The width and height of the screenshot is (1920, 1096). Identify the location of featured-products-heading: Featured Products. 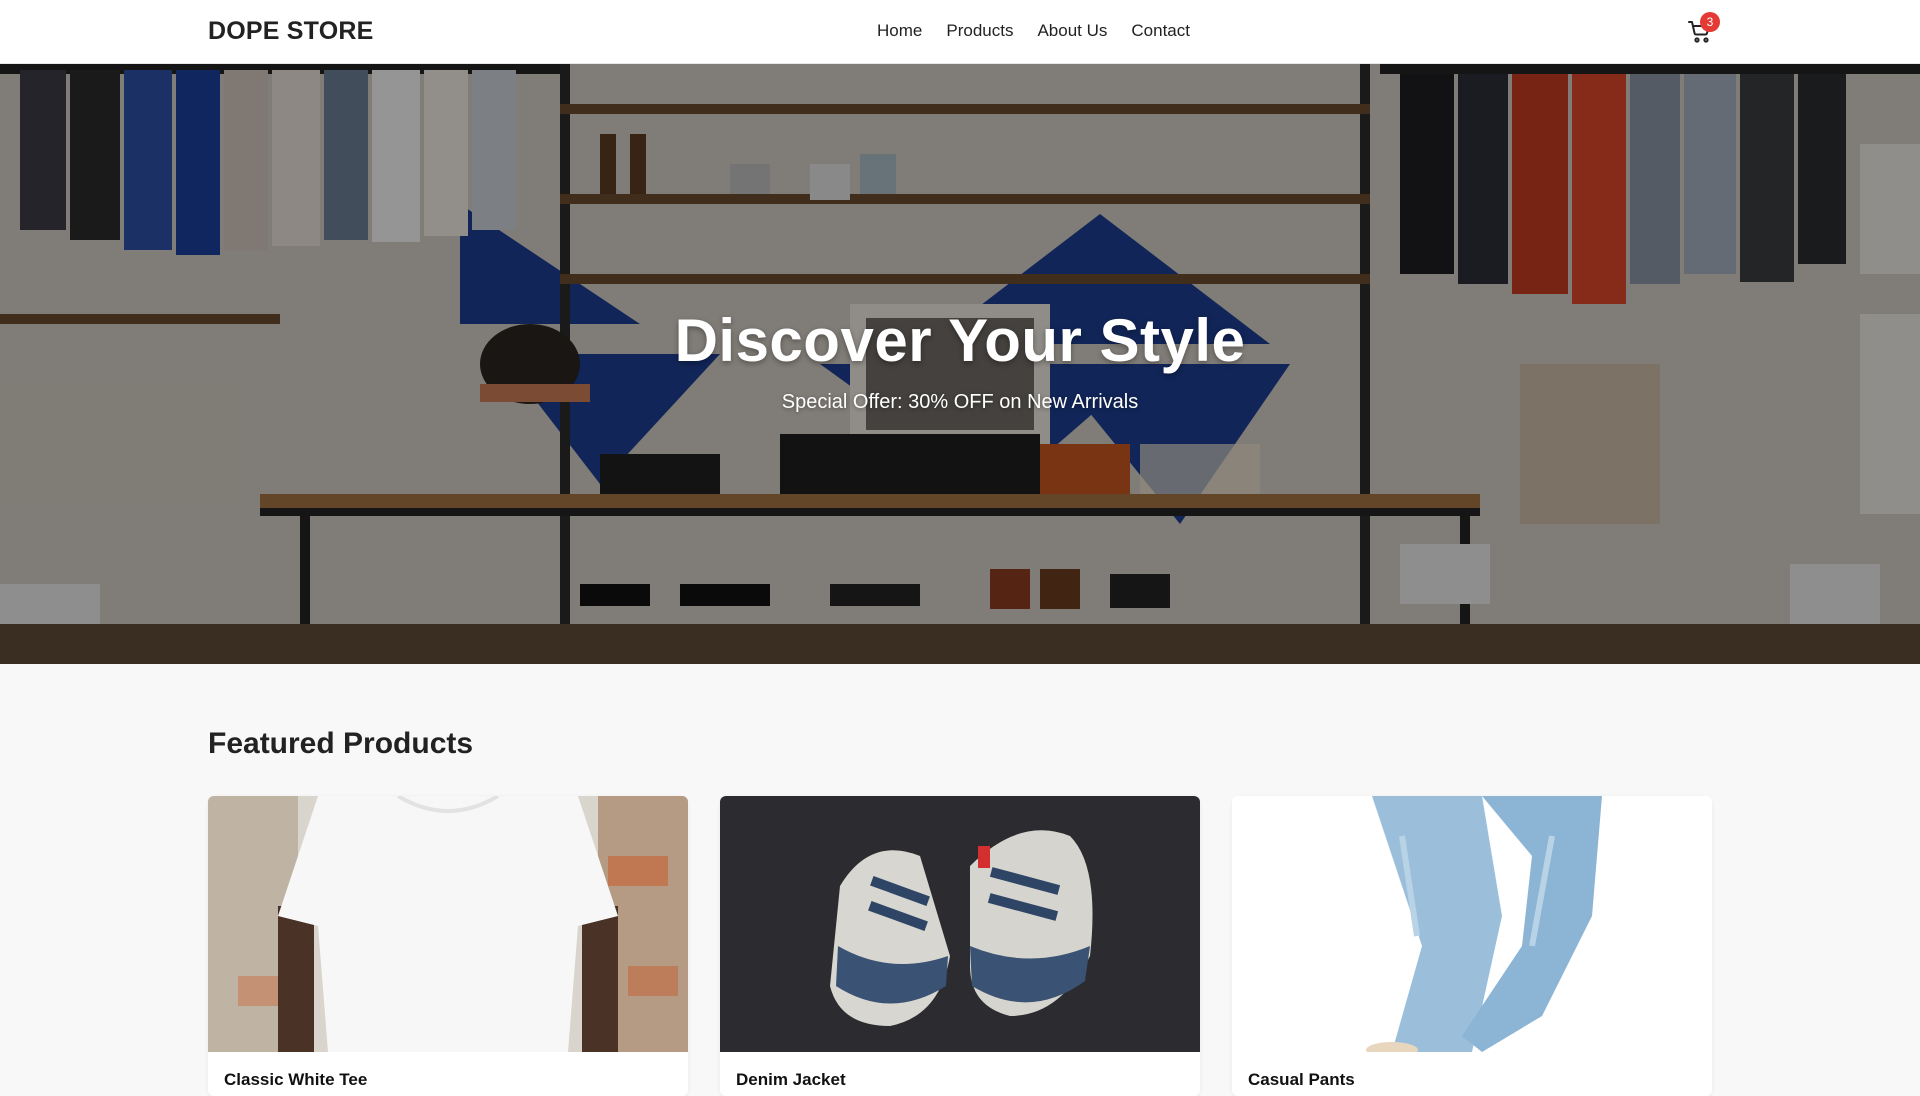
(341, 743).